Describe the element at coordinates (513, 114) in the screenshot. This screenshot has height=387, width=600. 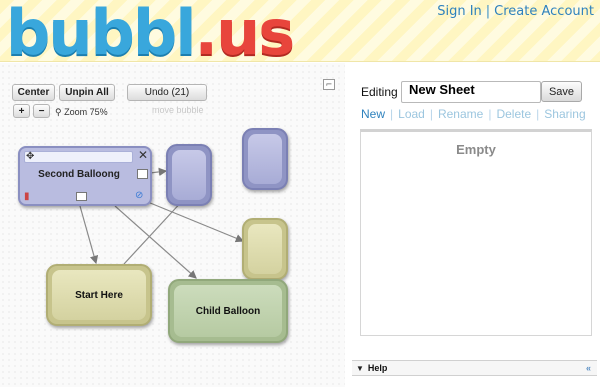
I see `delete-sheet-link: Delete` at that location.